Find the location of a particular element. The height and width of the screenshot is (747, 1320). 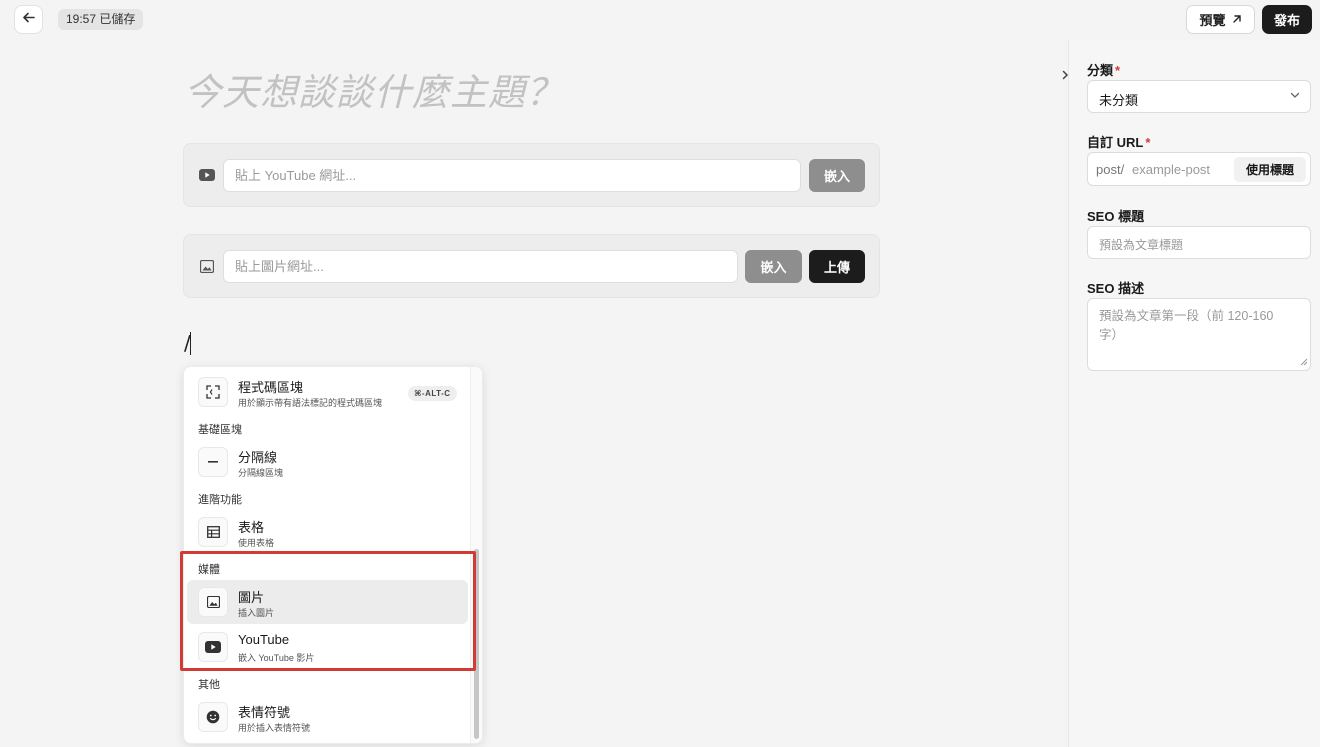

image-icon is located at coordinates (207, 266).